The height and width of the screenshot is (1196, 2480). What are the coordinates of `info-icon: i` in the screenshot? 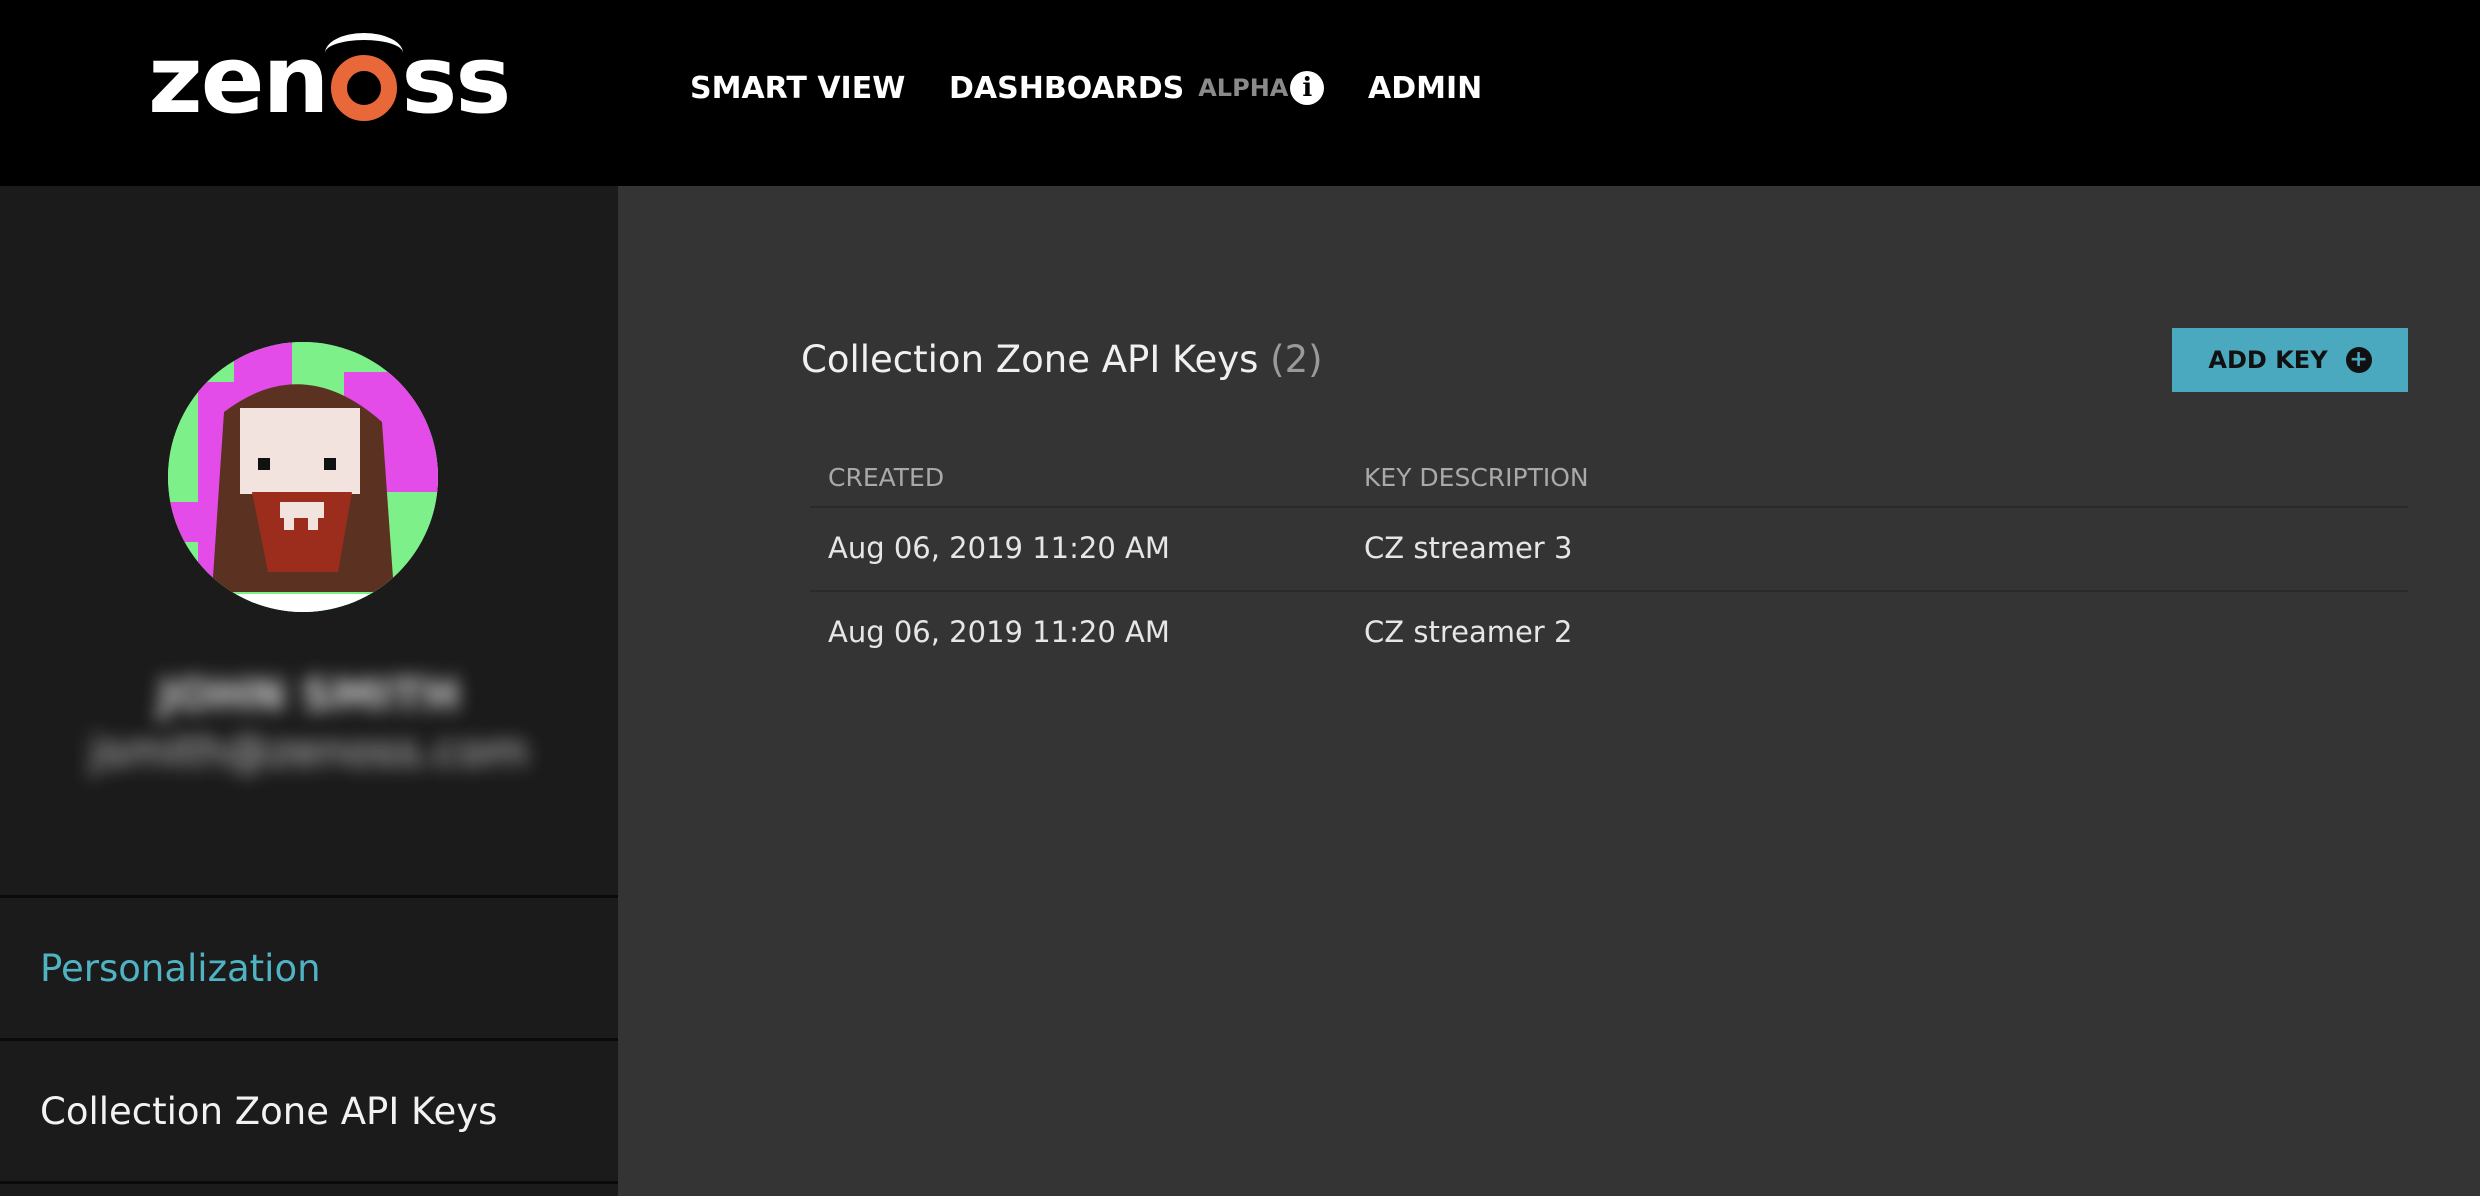 It's located at (1307, 88).